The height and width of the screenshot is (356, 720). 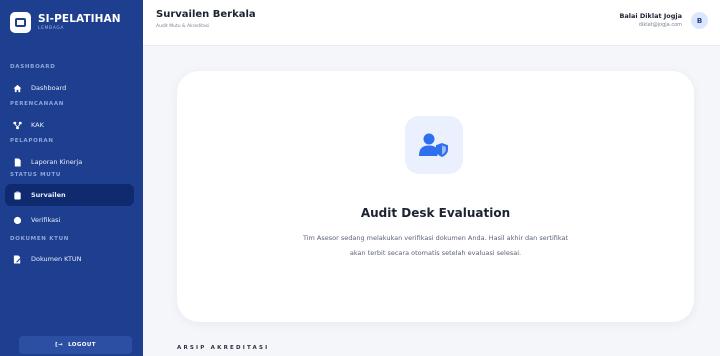 I want to click on user-name: Balai Diklat Jogja, so click(x=650, y=16).